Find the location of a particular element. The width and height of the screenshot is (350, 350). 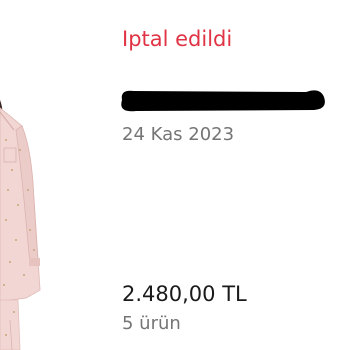

order-status: Iptal edildi is located at coordinates (177, 39).